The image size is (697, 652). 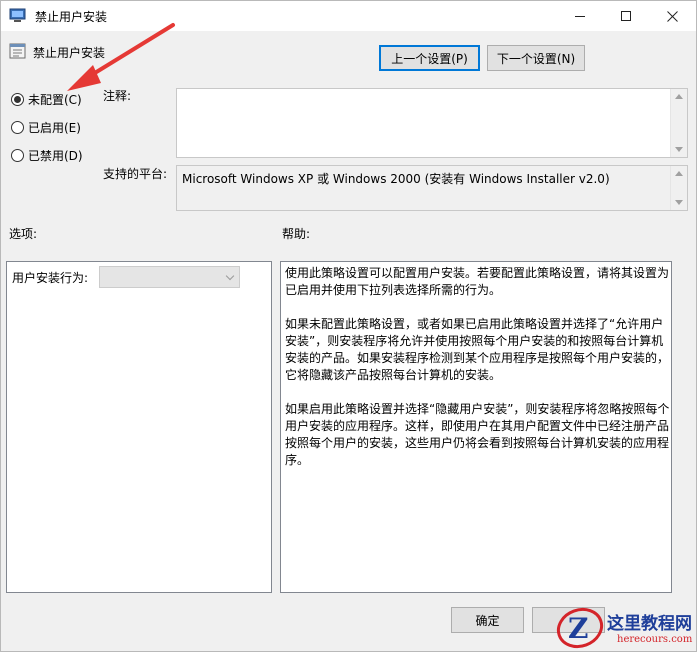 I want to click on policy-setting-icon, so click(x=17, y=51).